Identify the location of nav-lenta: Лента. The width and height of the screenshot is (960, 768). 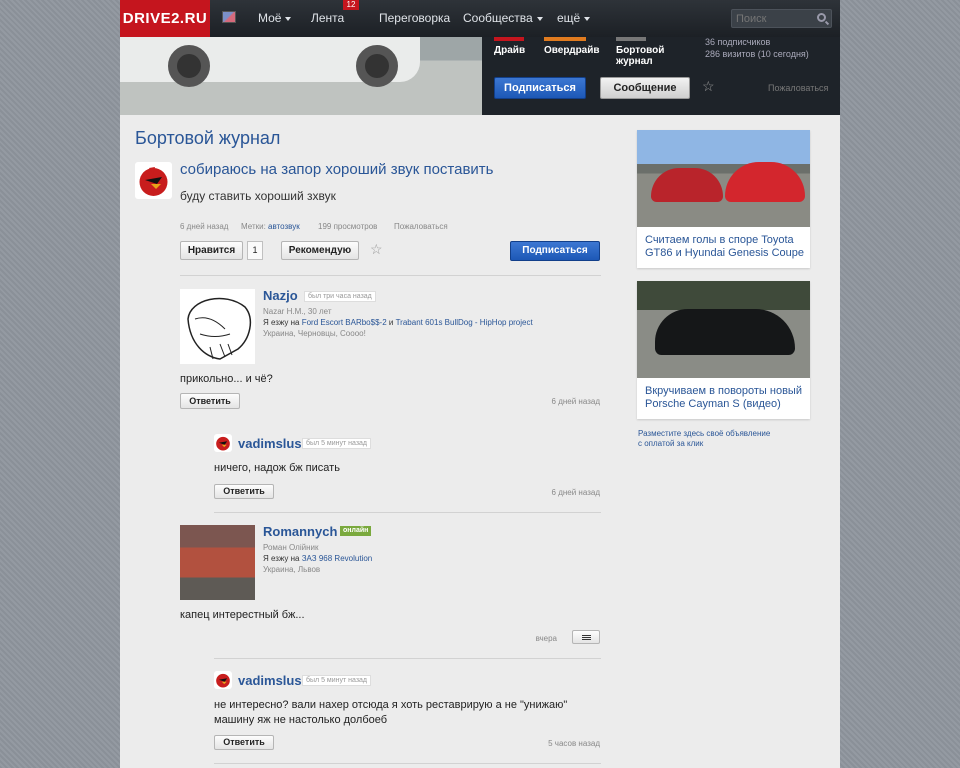
(327, 18).